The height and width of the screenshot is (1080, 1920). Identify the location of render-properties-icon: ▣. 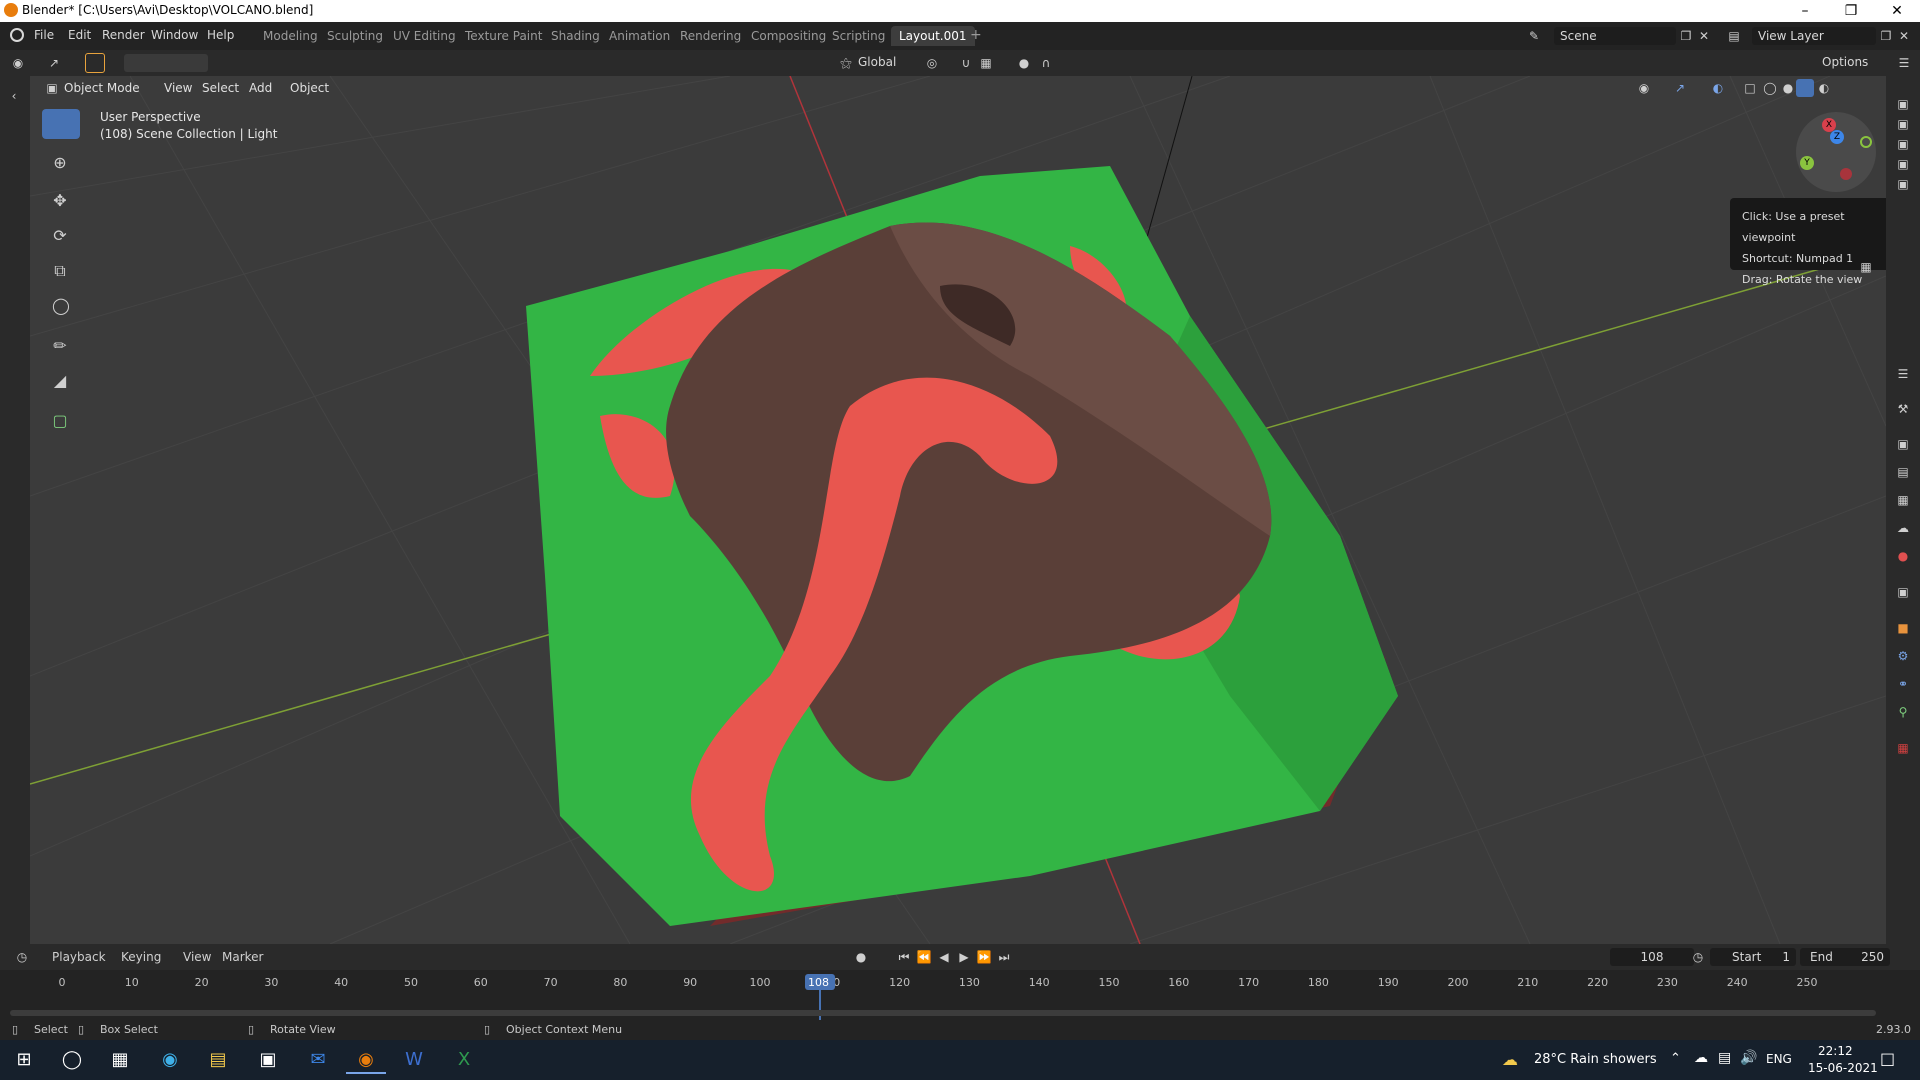
(1903, 444).